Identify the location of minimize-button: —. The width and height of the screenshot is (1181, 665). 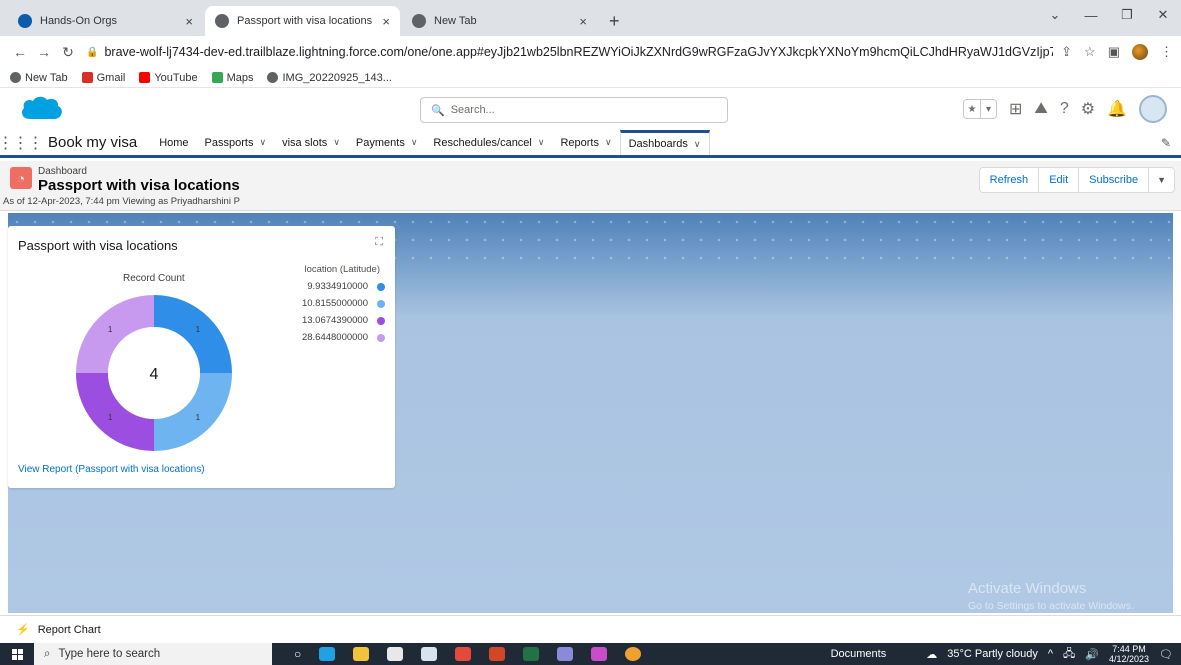
(1091, 15).